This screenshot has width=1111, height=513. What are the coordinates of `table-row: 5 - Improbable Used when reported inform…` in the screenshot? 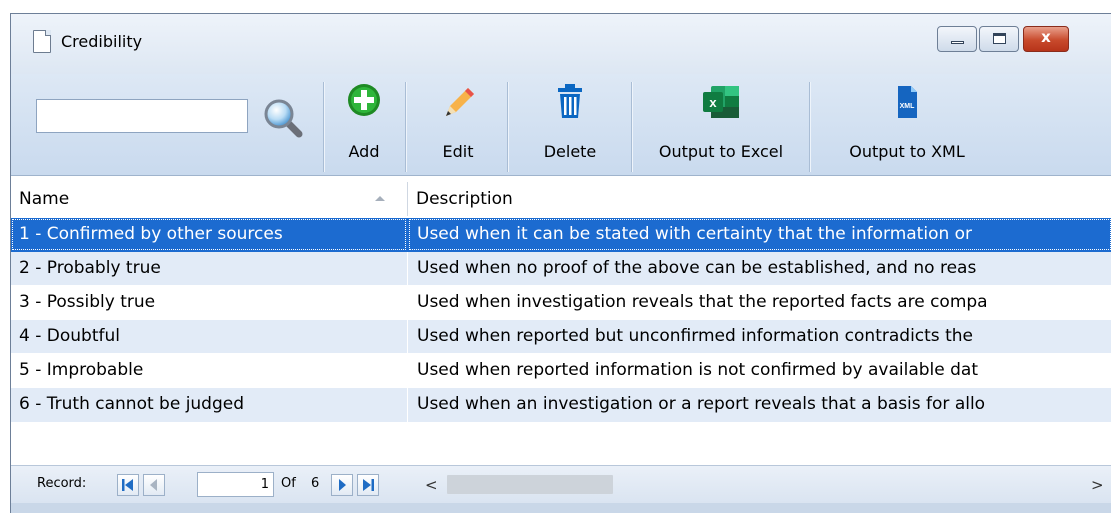 It's located at (561, 371).